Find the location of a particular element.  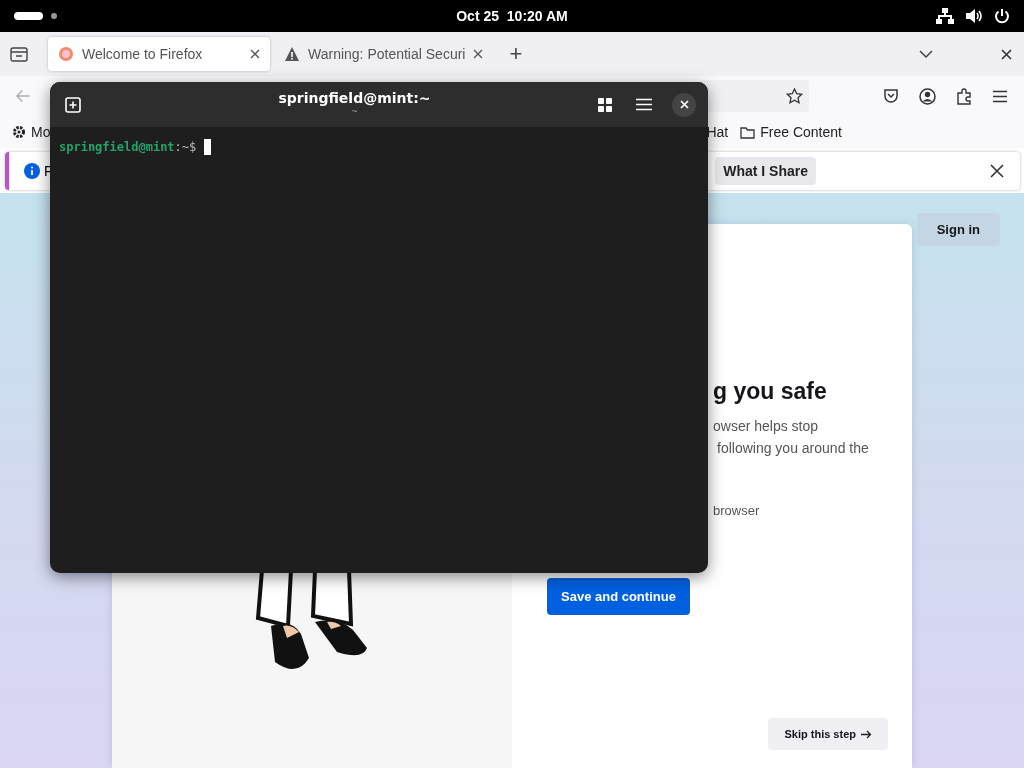

body-text: owser helps stop following you around the is located at coordinates (791, 437).